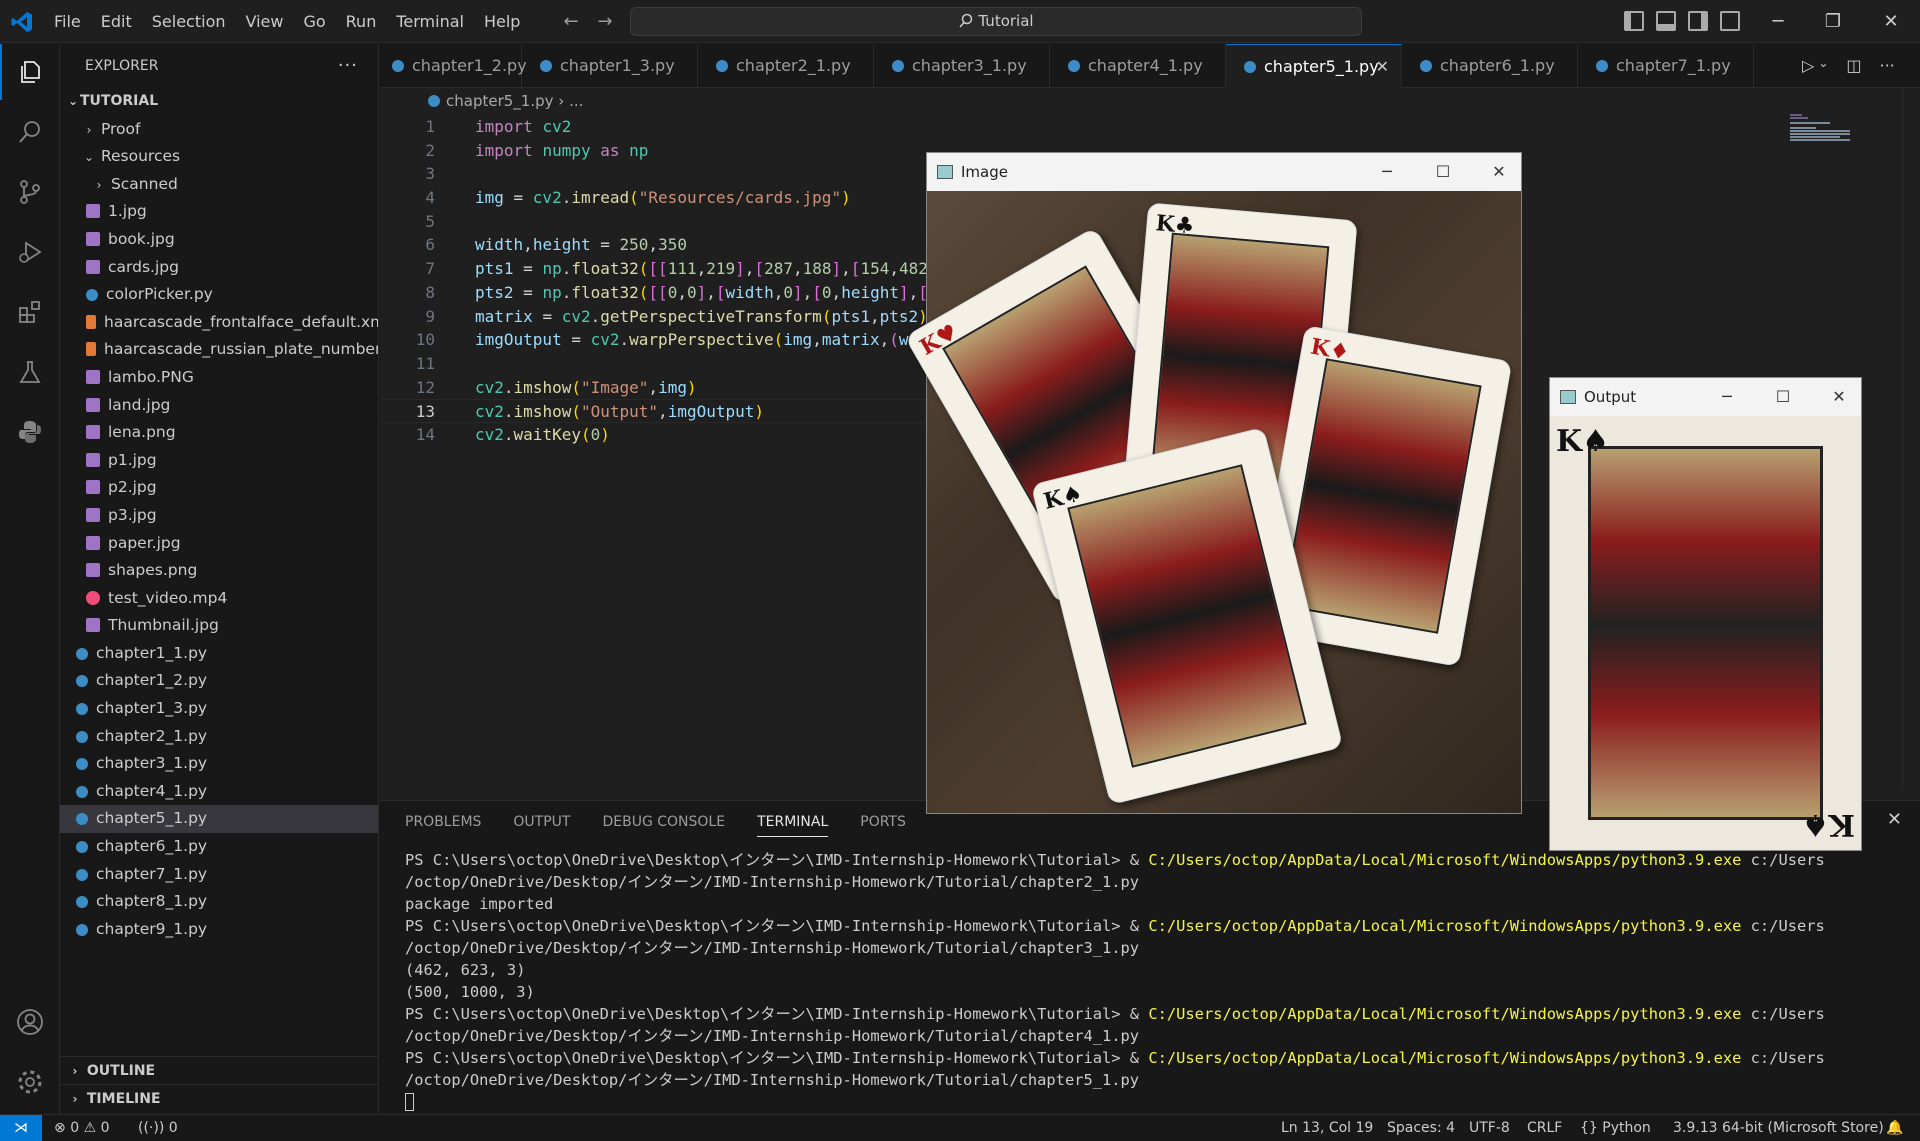 The image size is (1920, 1141). What do you see at coordinates (30, 312) in the screenshot?
I see `extensions-icon` at bounding box center [30, 312].